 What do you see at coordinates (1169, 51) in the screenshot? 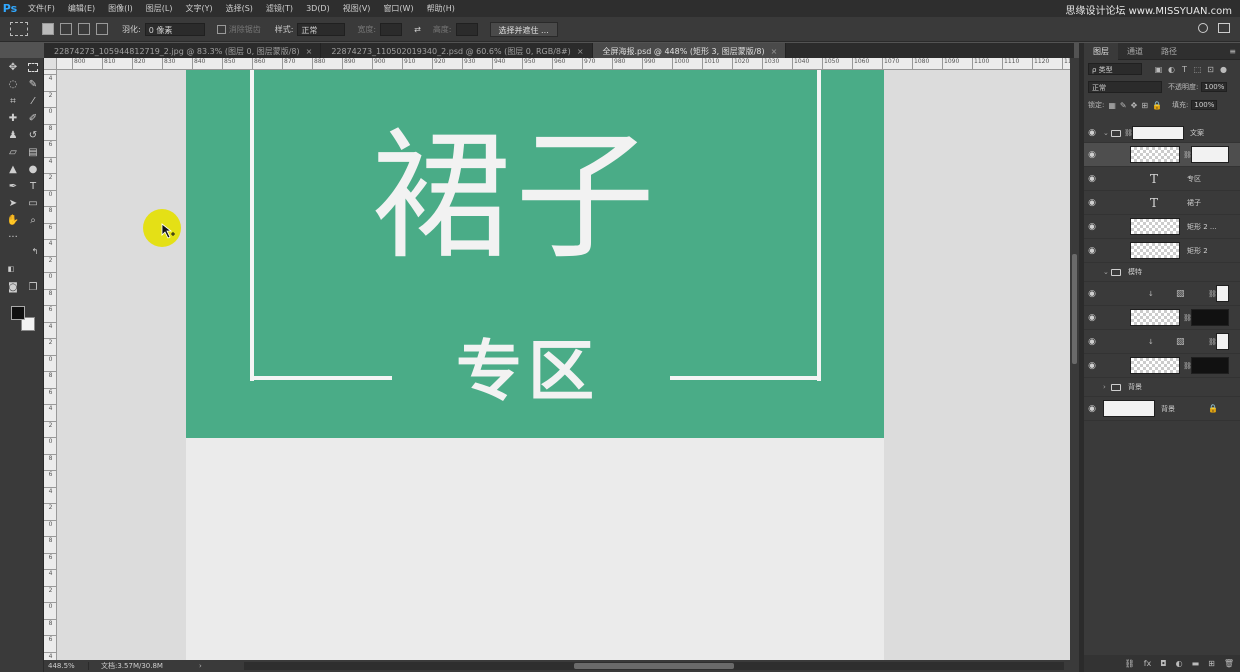
I see `tab-paths: 路径` at bounding box center [1169, 51].